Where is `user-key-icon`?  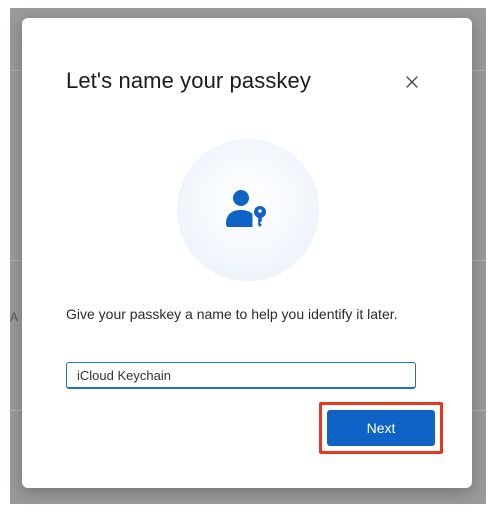
user-key-icon is located at coordinates (246, 208).